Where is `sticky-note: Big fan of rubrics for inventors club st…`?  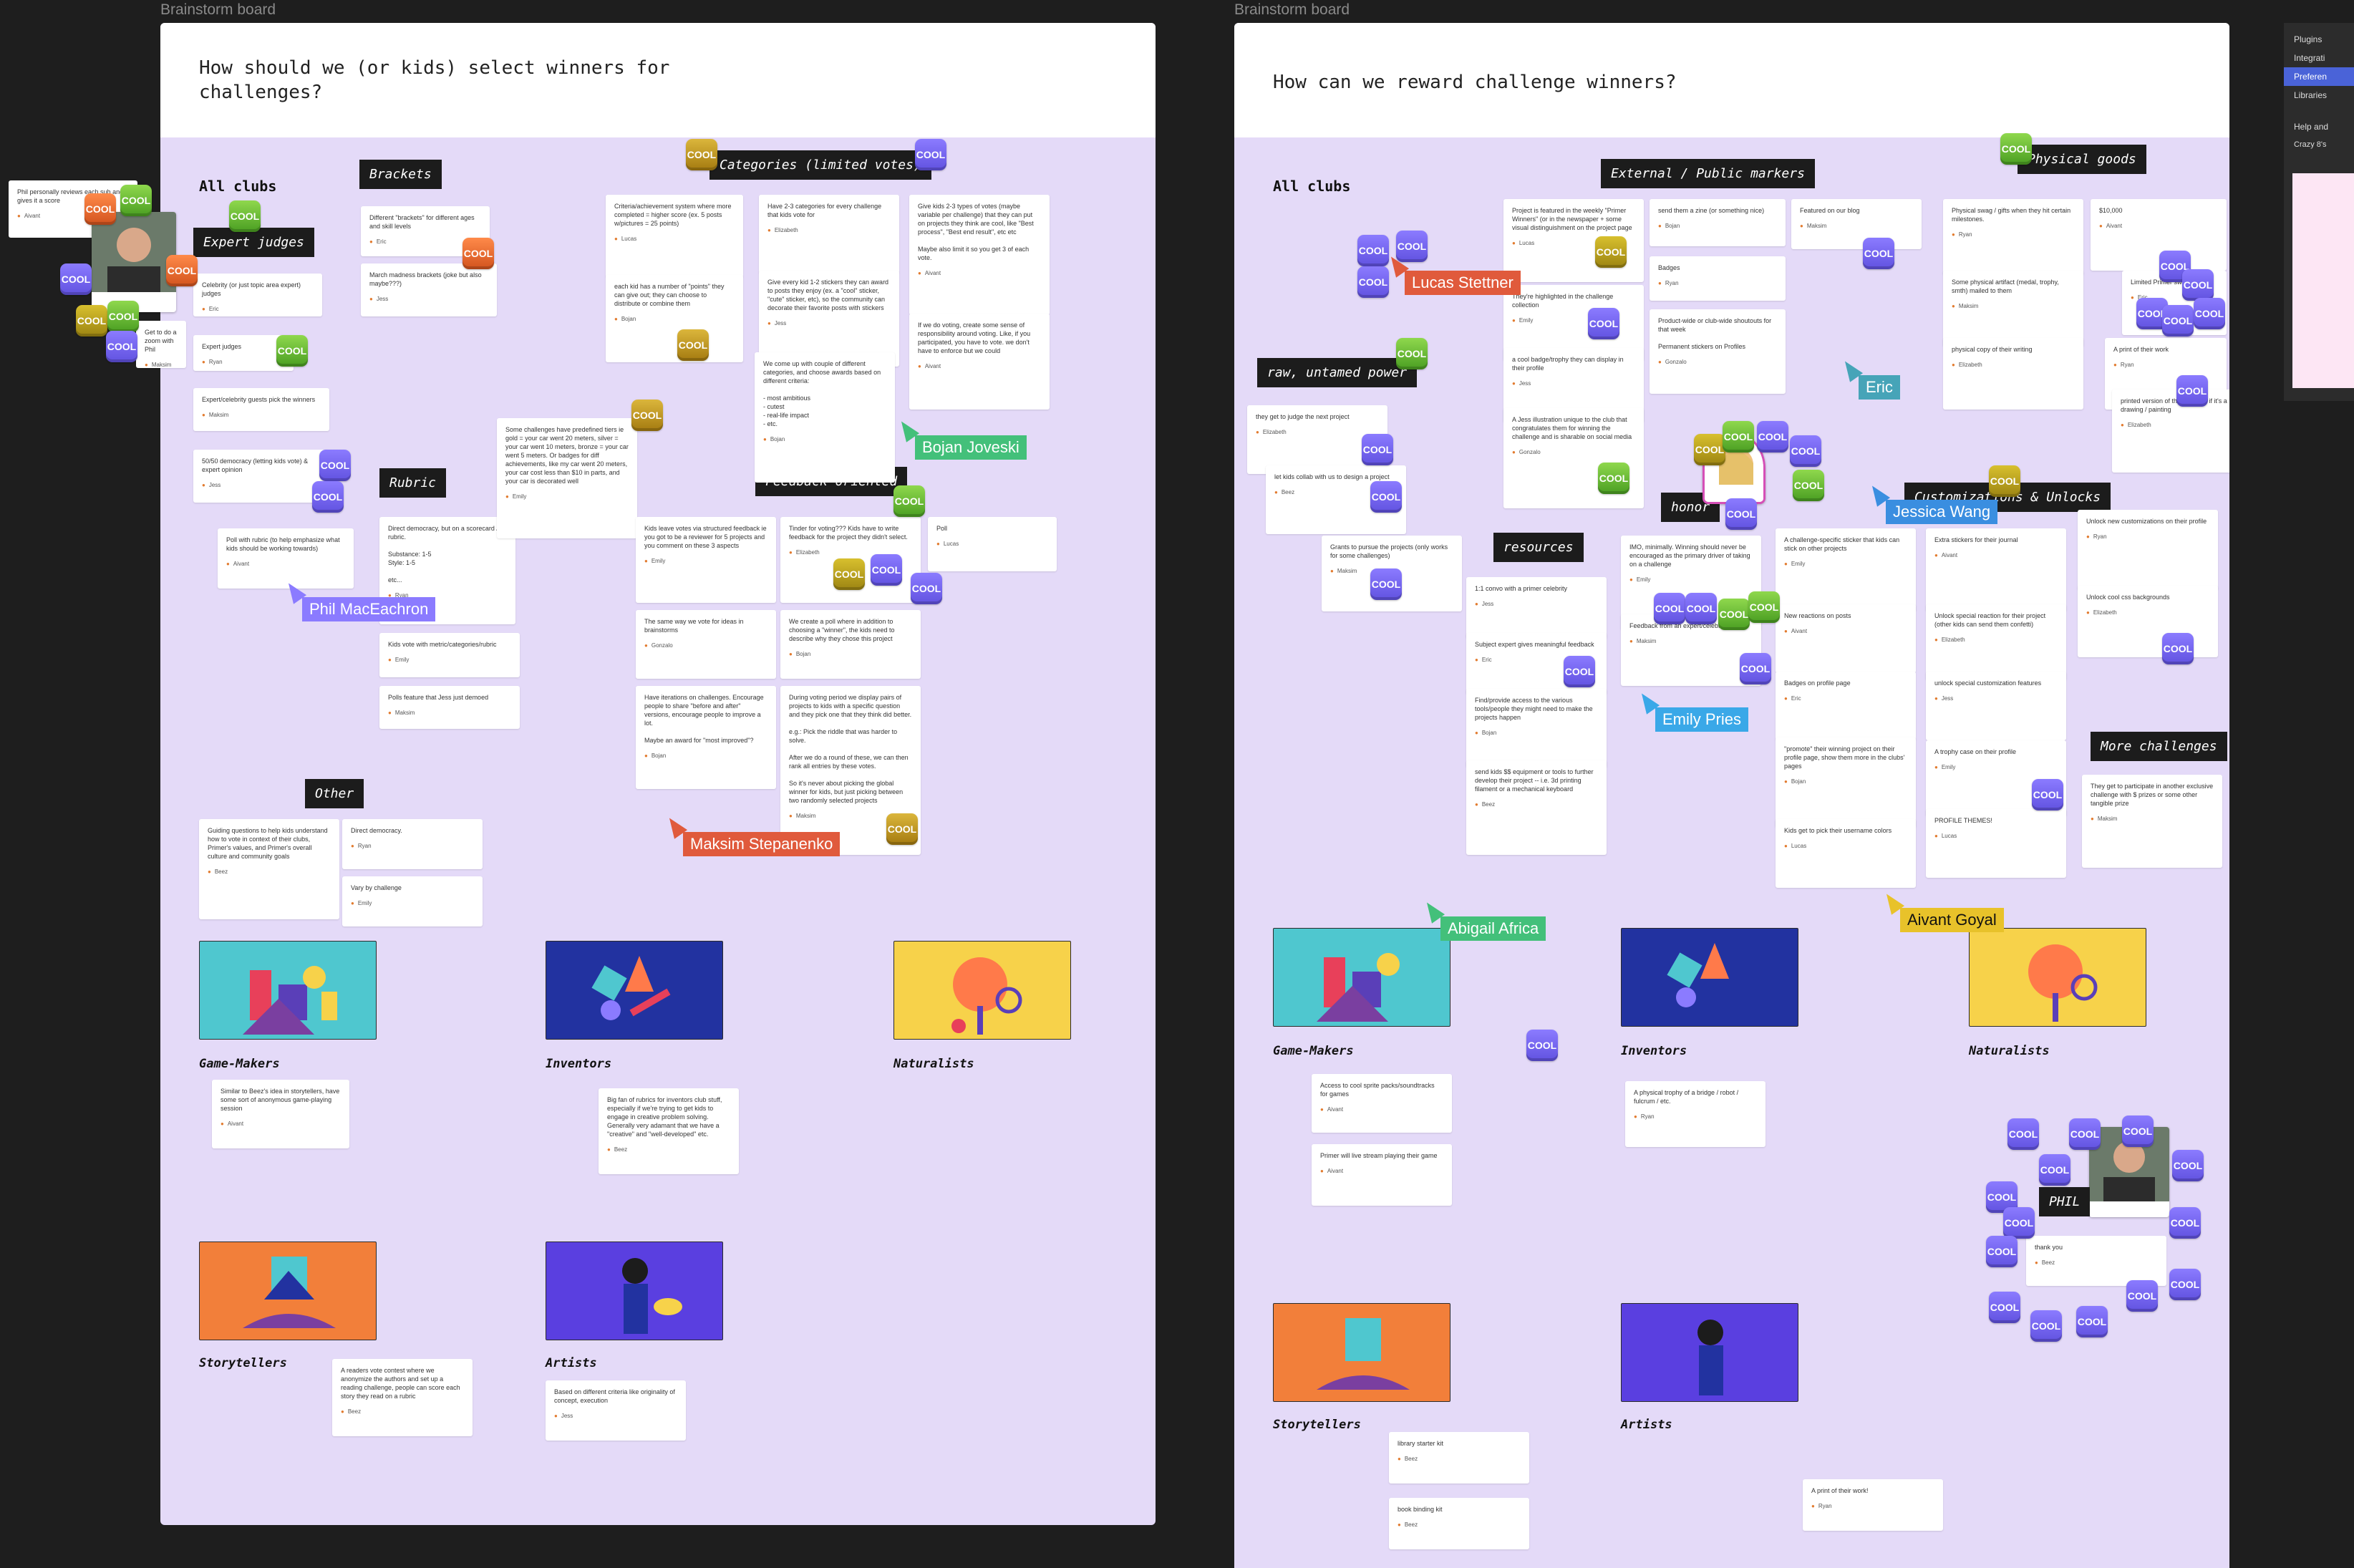 sticky-note: Big fan of rubrics for inventors club st… is located at coordinates (669, 1131).